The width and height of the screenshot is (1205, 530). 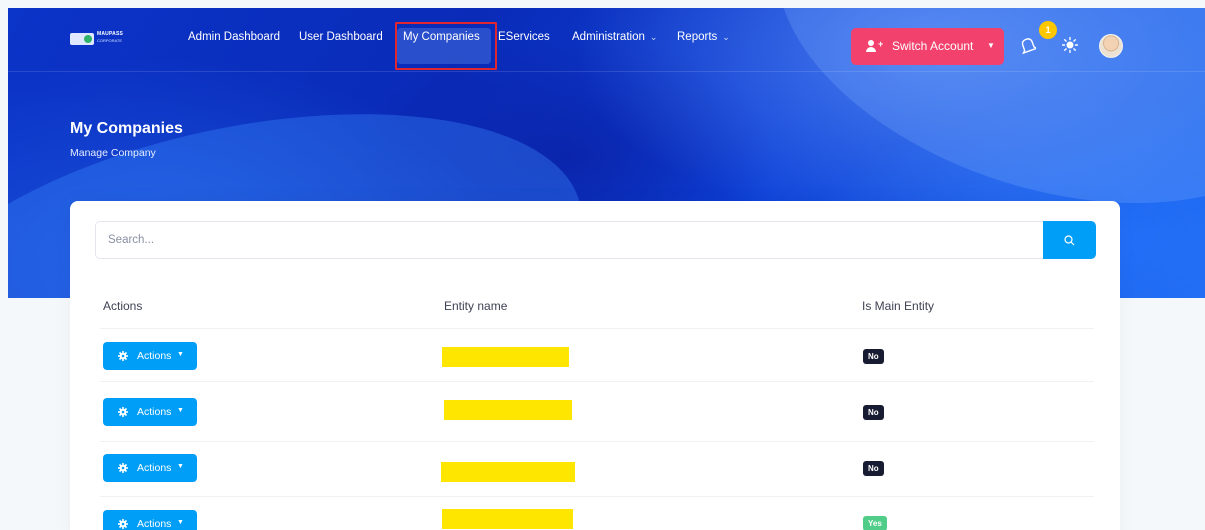 What do you see at coordinates (697, 37) in the screenshot?
I see `nav-item-label: Reports` at bounding box center [697, 37].